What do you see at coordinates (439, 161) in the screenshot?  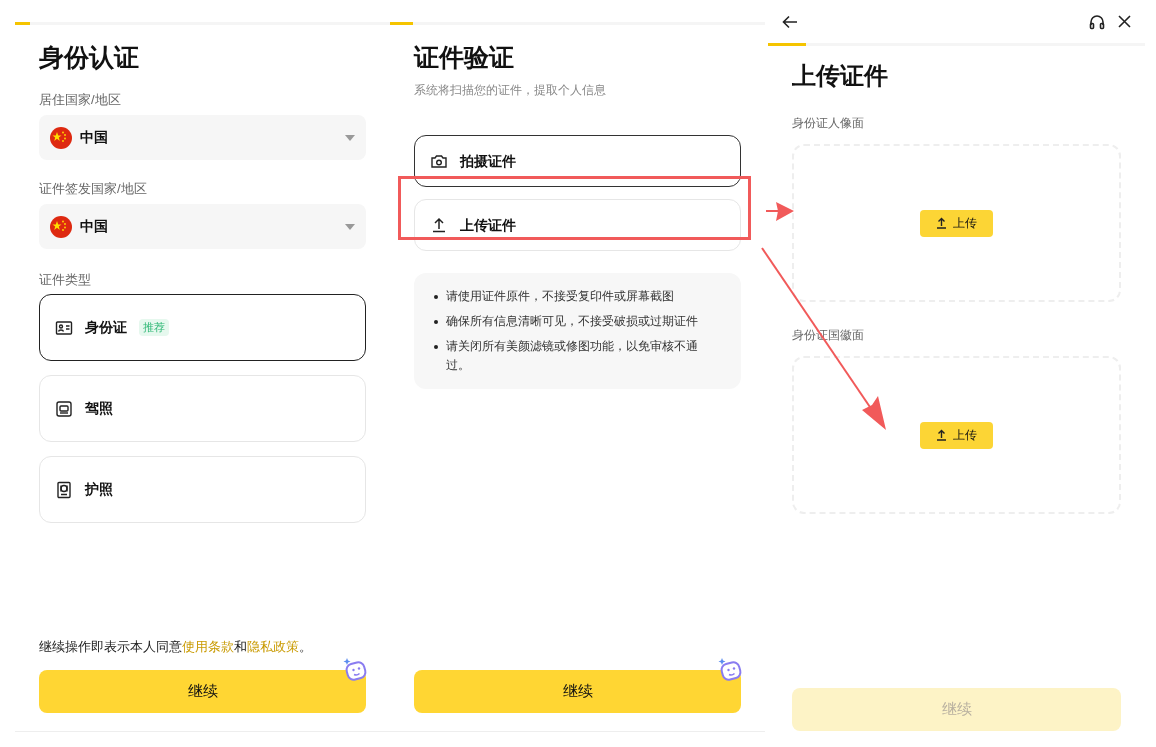 I see `camera-icon` at bounding box center [439, 161].